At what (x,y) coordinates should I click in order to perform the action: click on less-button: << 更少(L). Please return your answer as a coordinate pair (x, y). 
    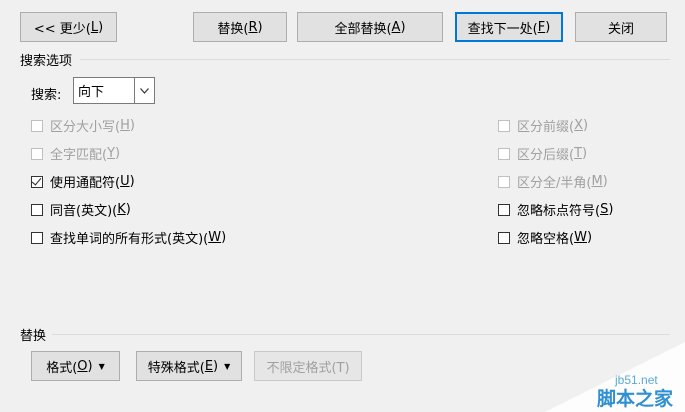
    Looking at the image, I should click on (68, 27).